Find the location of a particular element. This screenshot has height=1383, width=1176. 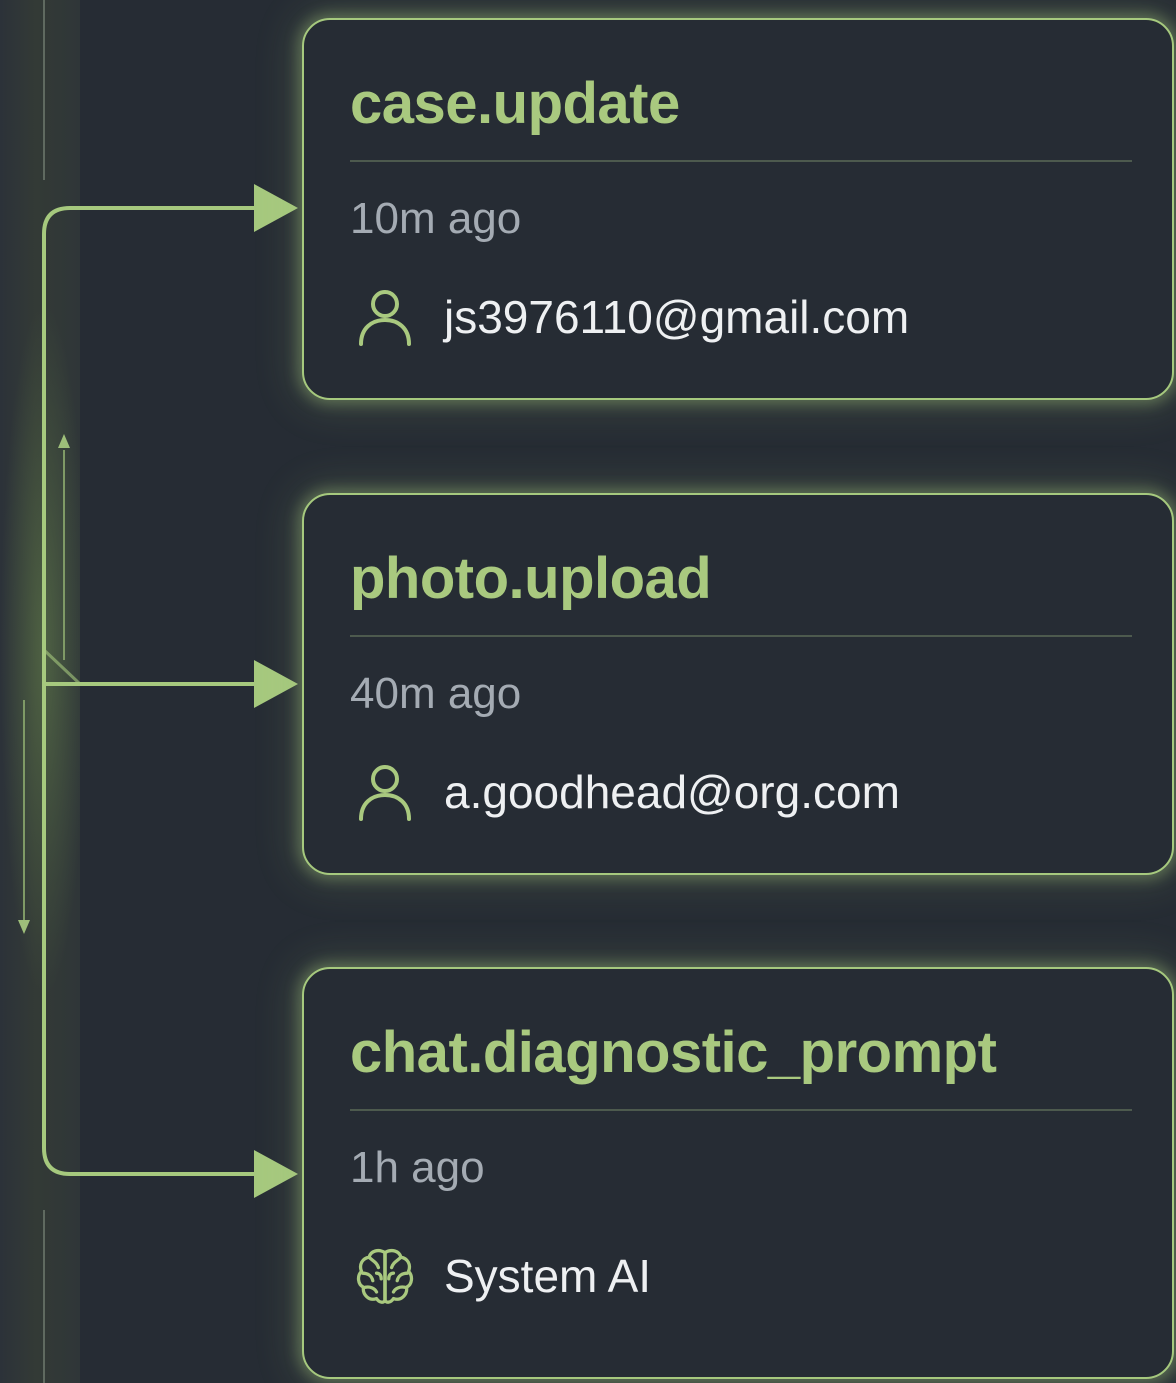

actor-email: js3976110@gmail.com is located at coordinates (677, 317).